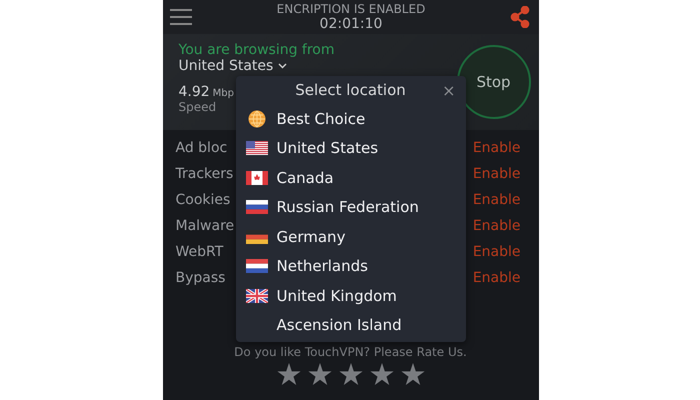  I want to click on location-item: Germany, so click(351, 237).